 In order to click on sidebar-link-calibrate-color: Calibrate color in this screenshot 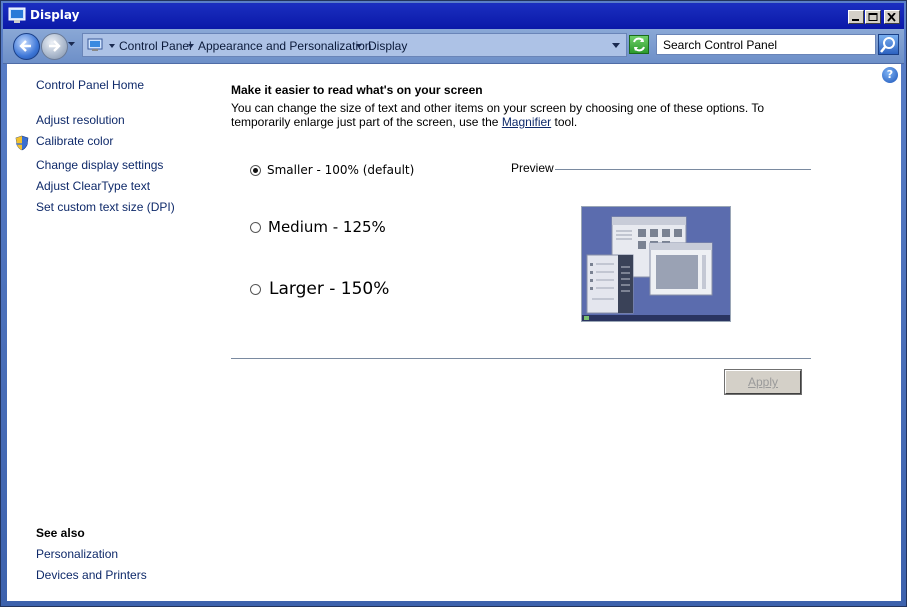, I will do `click(74, 141)`.